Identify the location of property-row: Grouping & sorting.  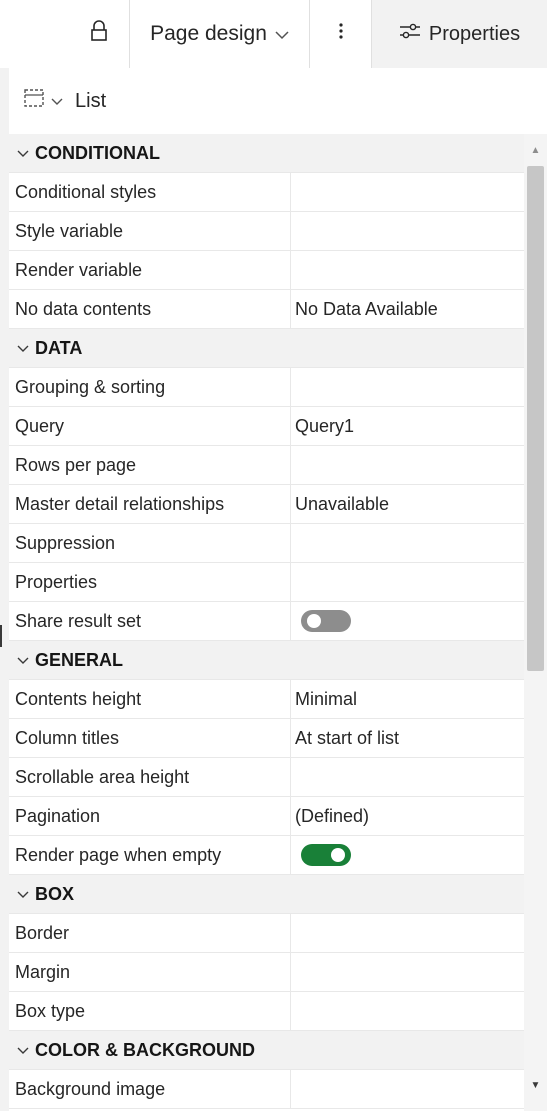
(266, 387).